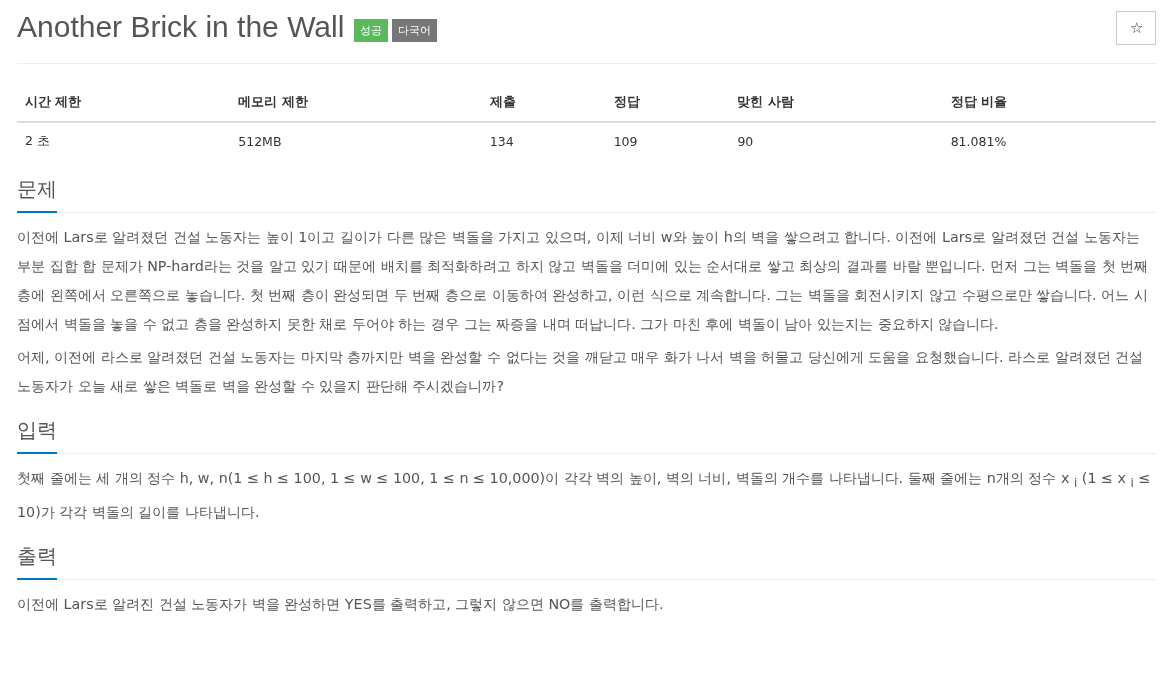 The width and height of the screenshot is (1166, 698). What do you see at coordinates (584, 495) in the screenshot?
I see `paragraph: 첫째 줄에는 세 개의 정수 h, w, n(1 ≤ h ≤ 100, 1 ≤ w ≤ 100, 1 ≤ n ≤ 10,000)이 각각 벽의 높이, 벽의 너비, 벽돌의 개수를 나타냅니다. 둘째 줄에는 n개의 정수 x $_{i}$ (1 ≤ x $_{i}$ ≤ 10)가 각각 벽돌의 길이를 나타냅니다.` at bounding box center [584, 495].